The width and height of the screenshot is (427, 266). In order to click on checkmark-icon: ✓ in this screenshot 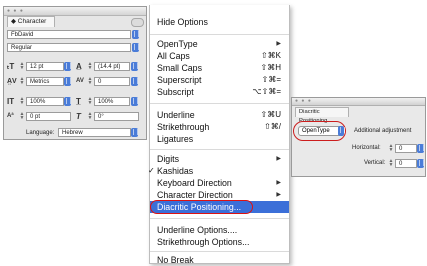, I will do `click(151, 170)`.